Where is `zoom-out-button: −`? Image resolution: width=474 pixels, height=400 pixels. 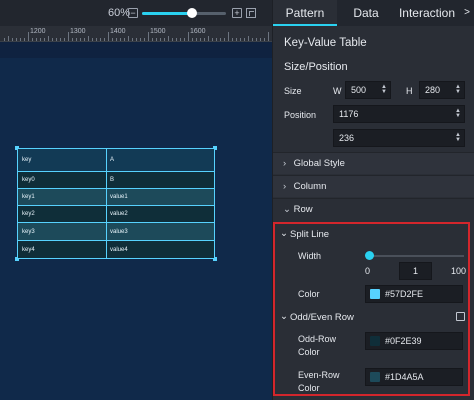 zoom-out-button: − is located at coordinates (133, 13).